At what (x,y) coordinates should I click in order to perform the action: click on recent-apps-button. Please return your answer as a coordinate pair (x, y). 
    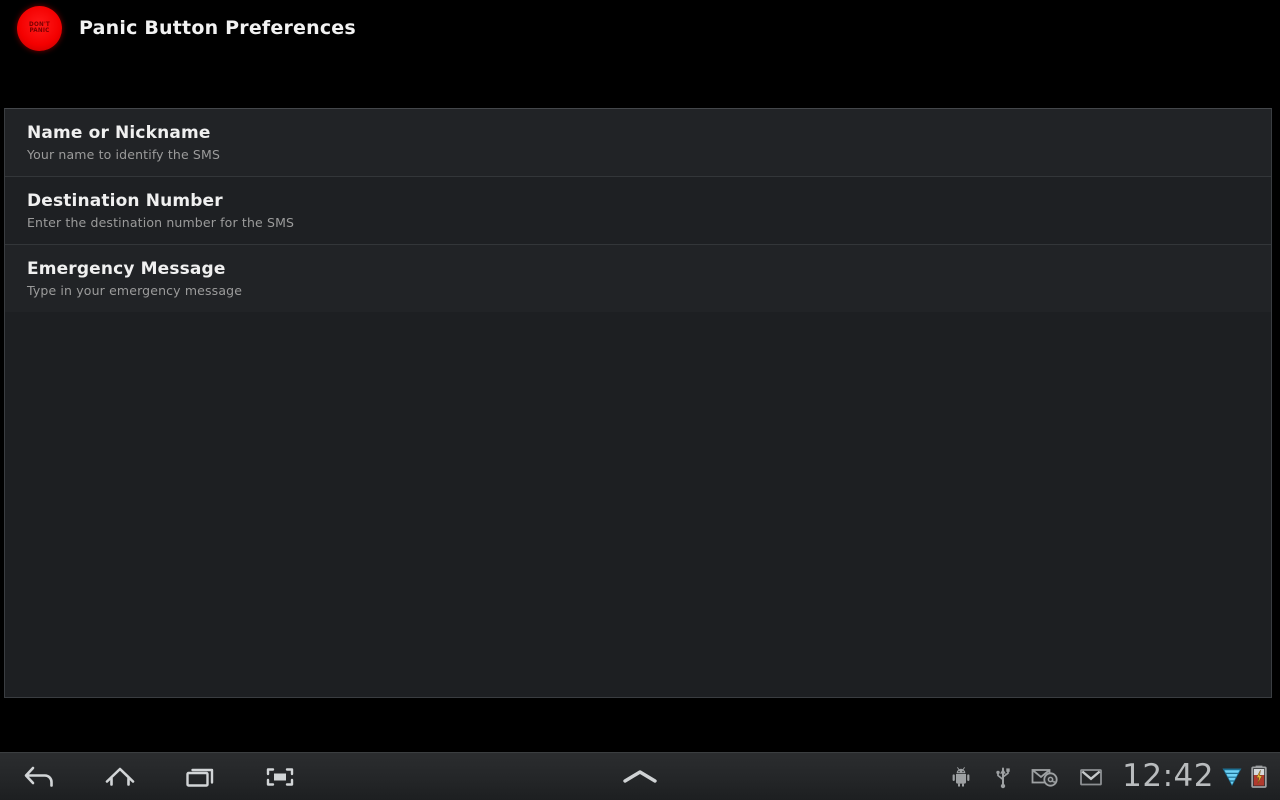
    Looking at the image, I should click on (200, 776).